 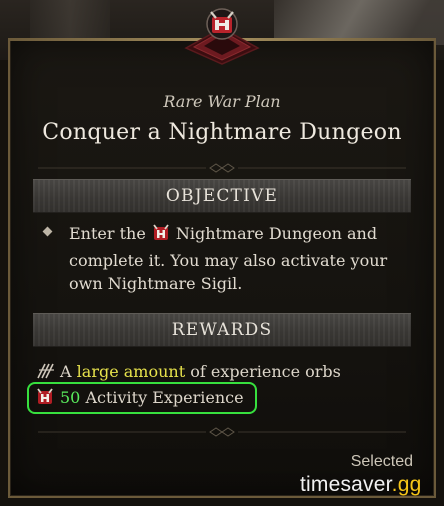 What do you see at coordinates (45, 396) in the screenshot?
I see `activity-experience-icon` at bounding box center [45, 396].